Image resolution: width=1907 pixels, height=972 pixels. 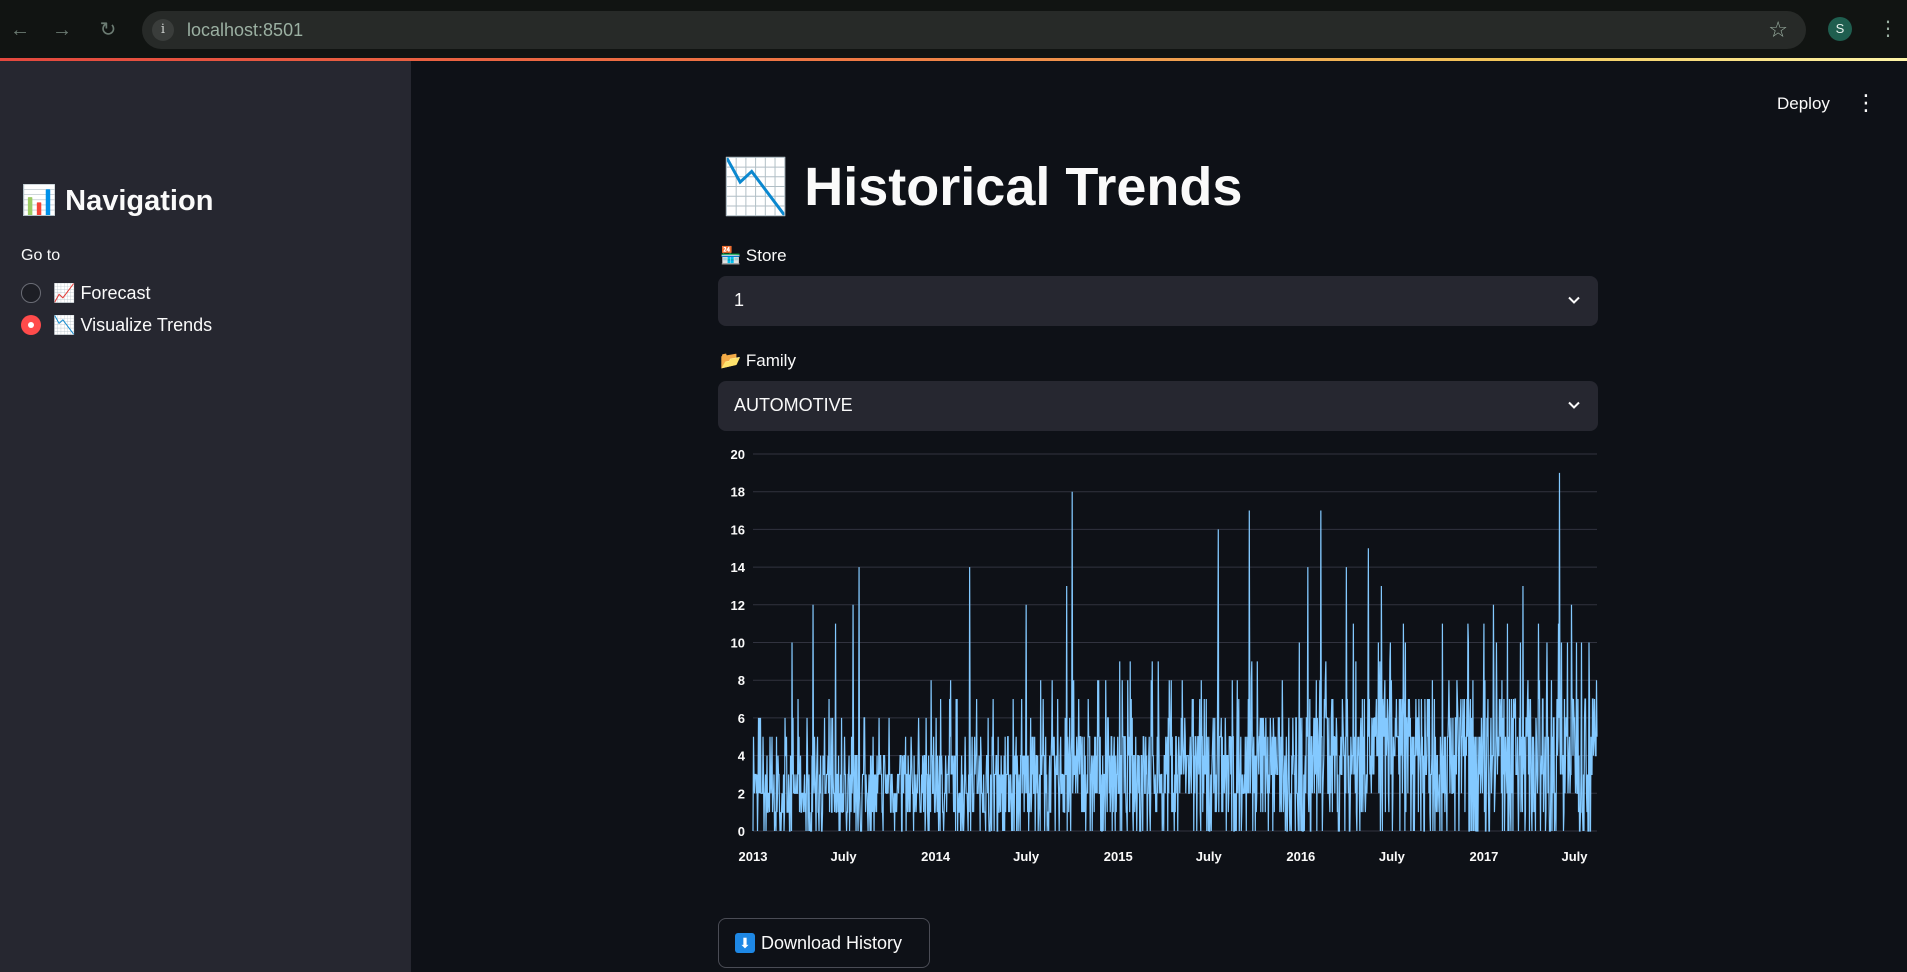 I want to click on y-tick-label: 4, so click(x=742, y=756).